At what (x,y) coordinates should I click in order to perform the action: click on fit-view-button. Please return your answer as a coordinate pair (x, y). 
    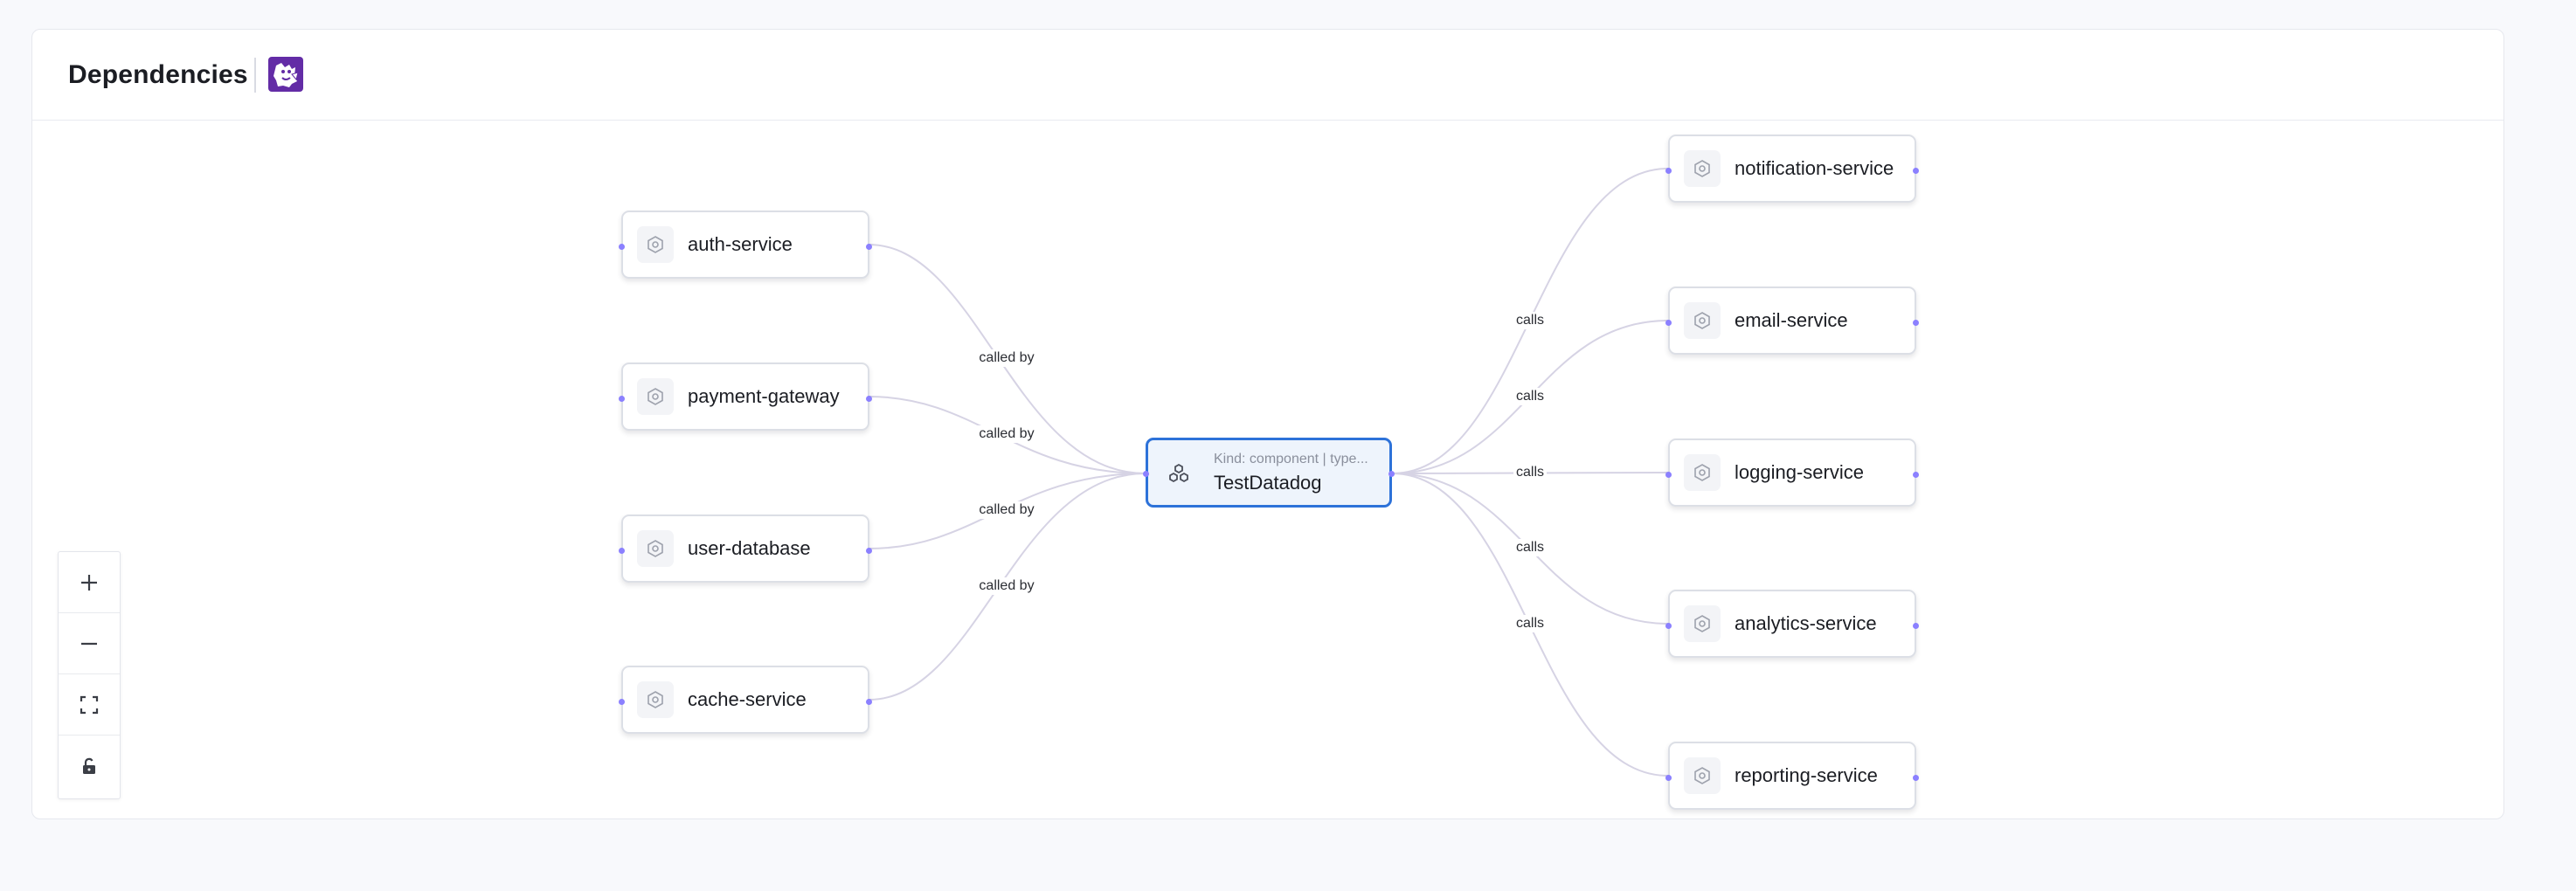
    Looking at the image, I should click on (89, 705).